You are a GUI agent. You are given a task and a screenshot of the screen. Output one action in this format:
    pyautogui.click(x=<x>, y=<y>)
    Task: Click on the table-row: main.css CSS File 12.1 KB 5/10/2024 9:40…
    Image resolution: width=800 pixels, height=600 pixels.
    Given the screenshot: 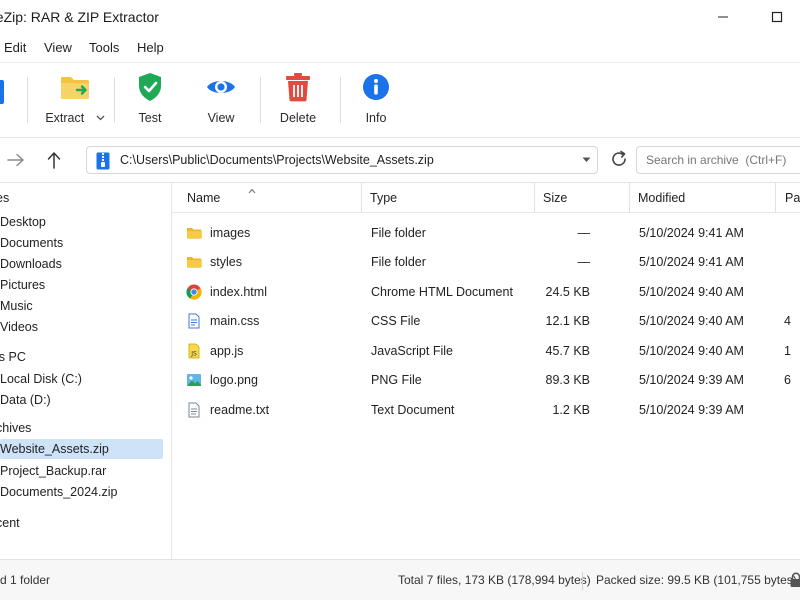 What is the action you would take?
    pyautogui.click(x=486, y=321)
    